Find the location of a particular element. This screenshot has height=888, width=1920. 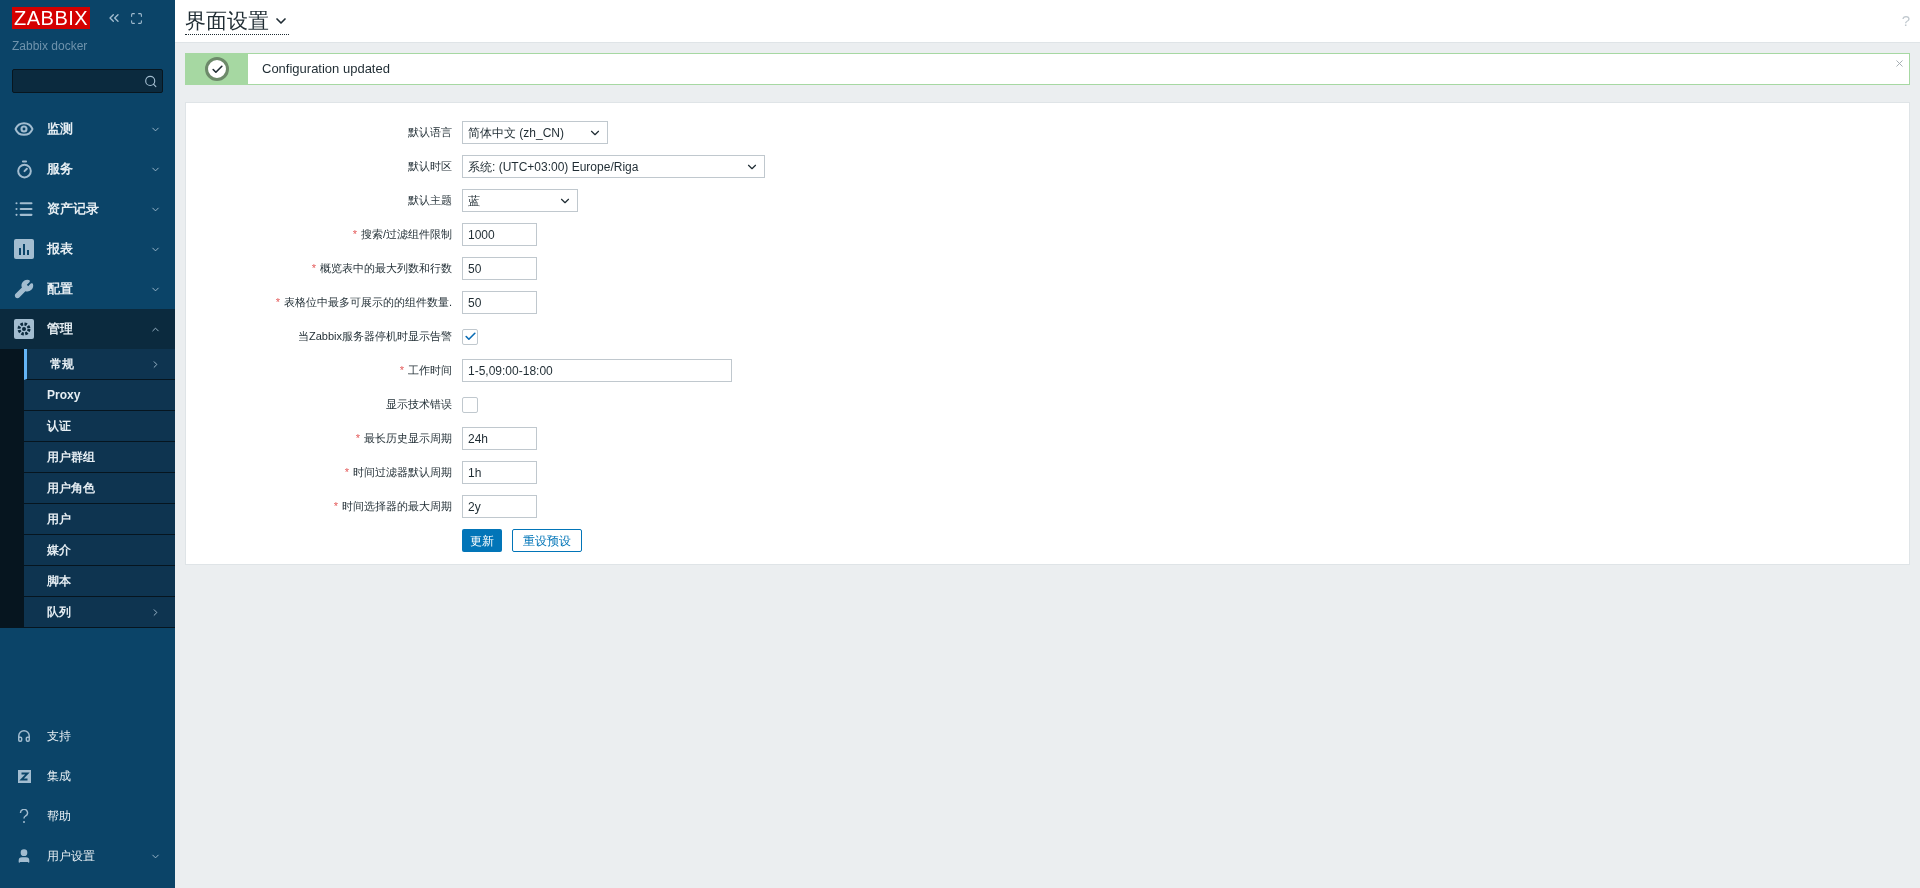

dropdown-field: 系统: (UTC+03:00) Europe/Riga is located at coordinates (613, 166).